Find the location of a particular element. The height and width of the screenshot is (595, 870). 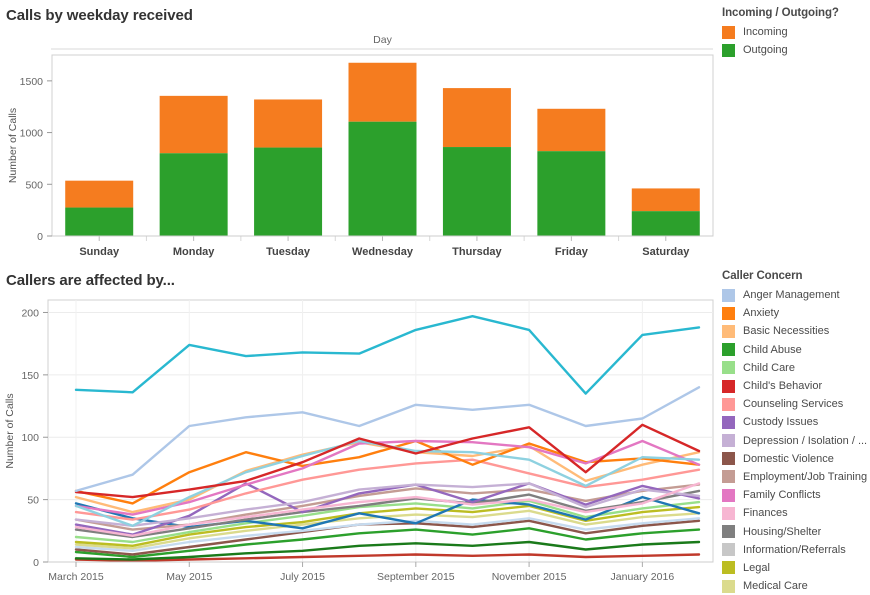

x-category-label: Saturday is located at coordinates (666, 252).